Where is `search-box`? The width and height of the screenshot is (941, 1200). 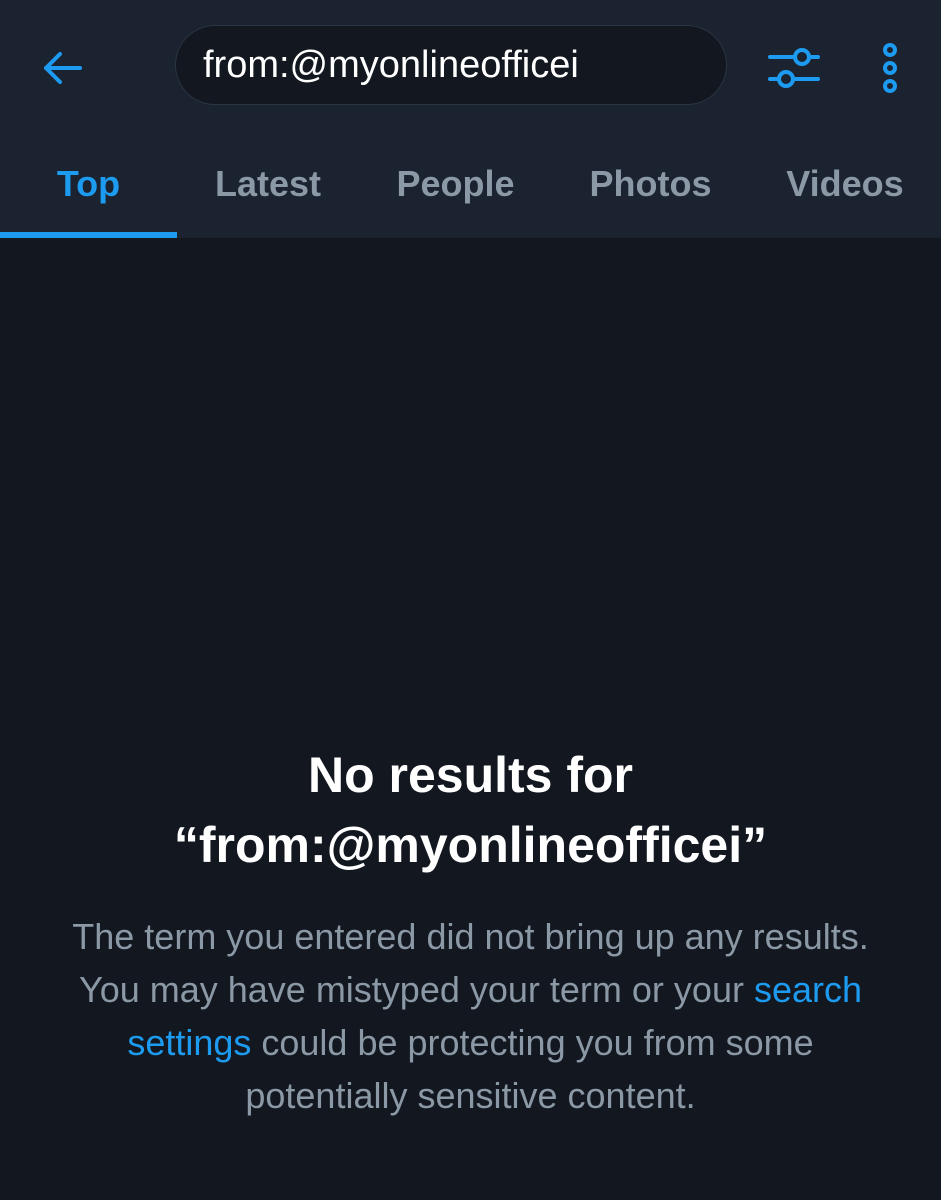 search-box is located at coordinates (451, 65).